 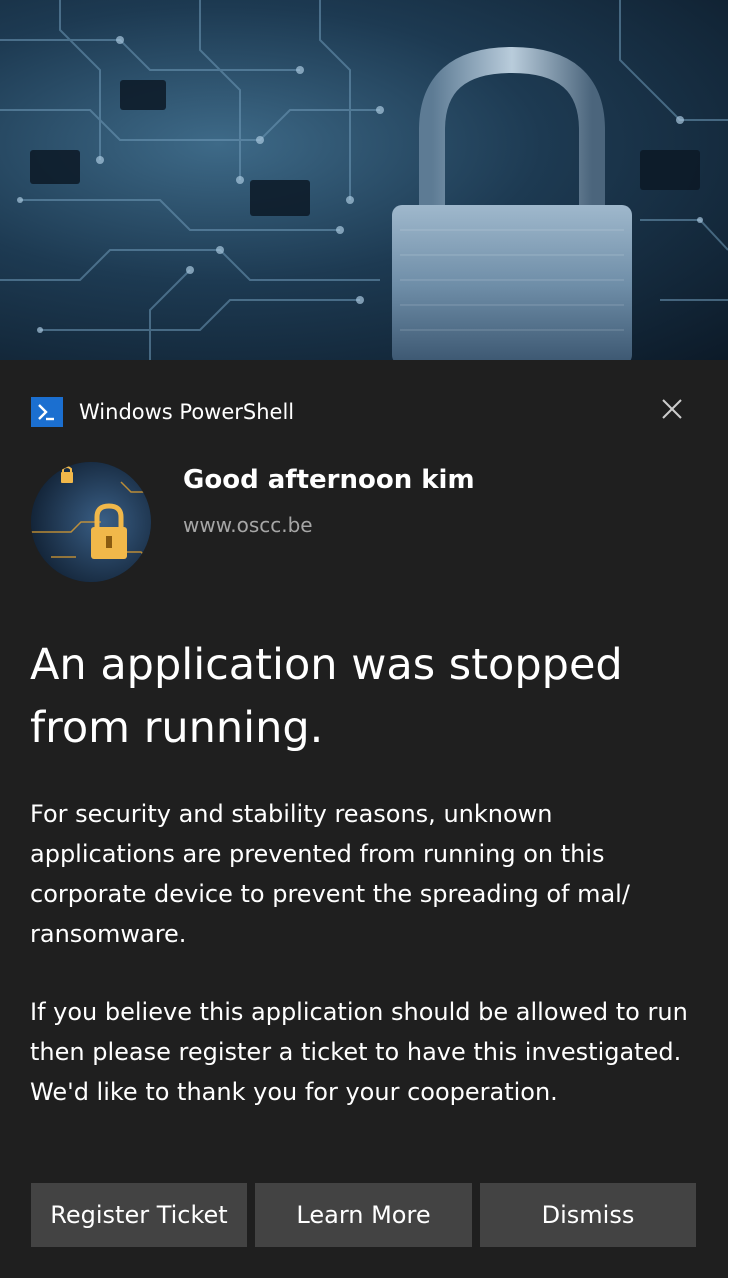 I want to click on notification-title: Good afternoon kim, so click(x=329, y=480).